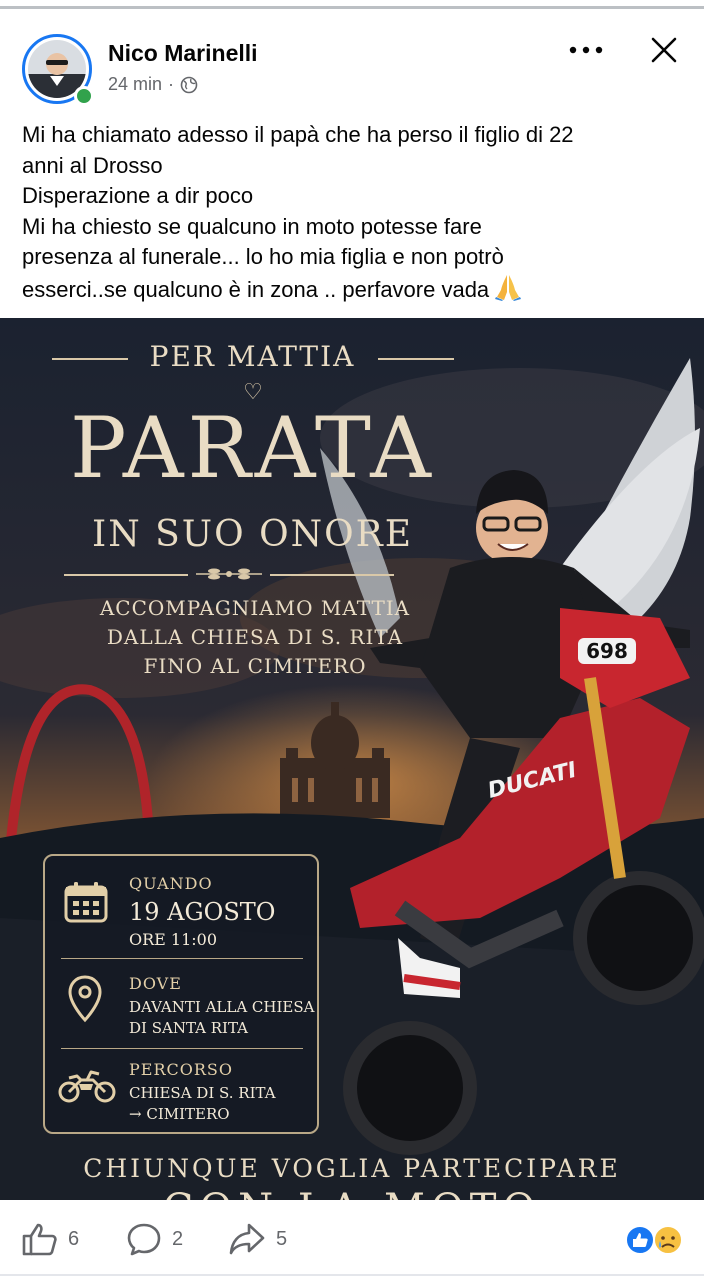 This screenshot has height=1280, width=704. Describe the element at coordinates (144, 1239) in the screenshot. I see `comment-bubble-icon` at that location.